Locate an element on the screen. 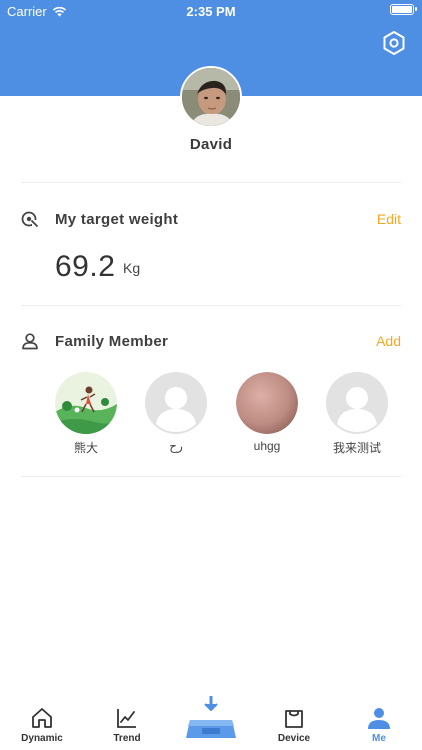 The height and width of the screenshot is (750, 422). family-member: 熊大 is located at coordinates (86, 414).